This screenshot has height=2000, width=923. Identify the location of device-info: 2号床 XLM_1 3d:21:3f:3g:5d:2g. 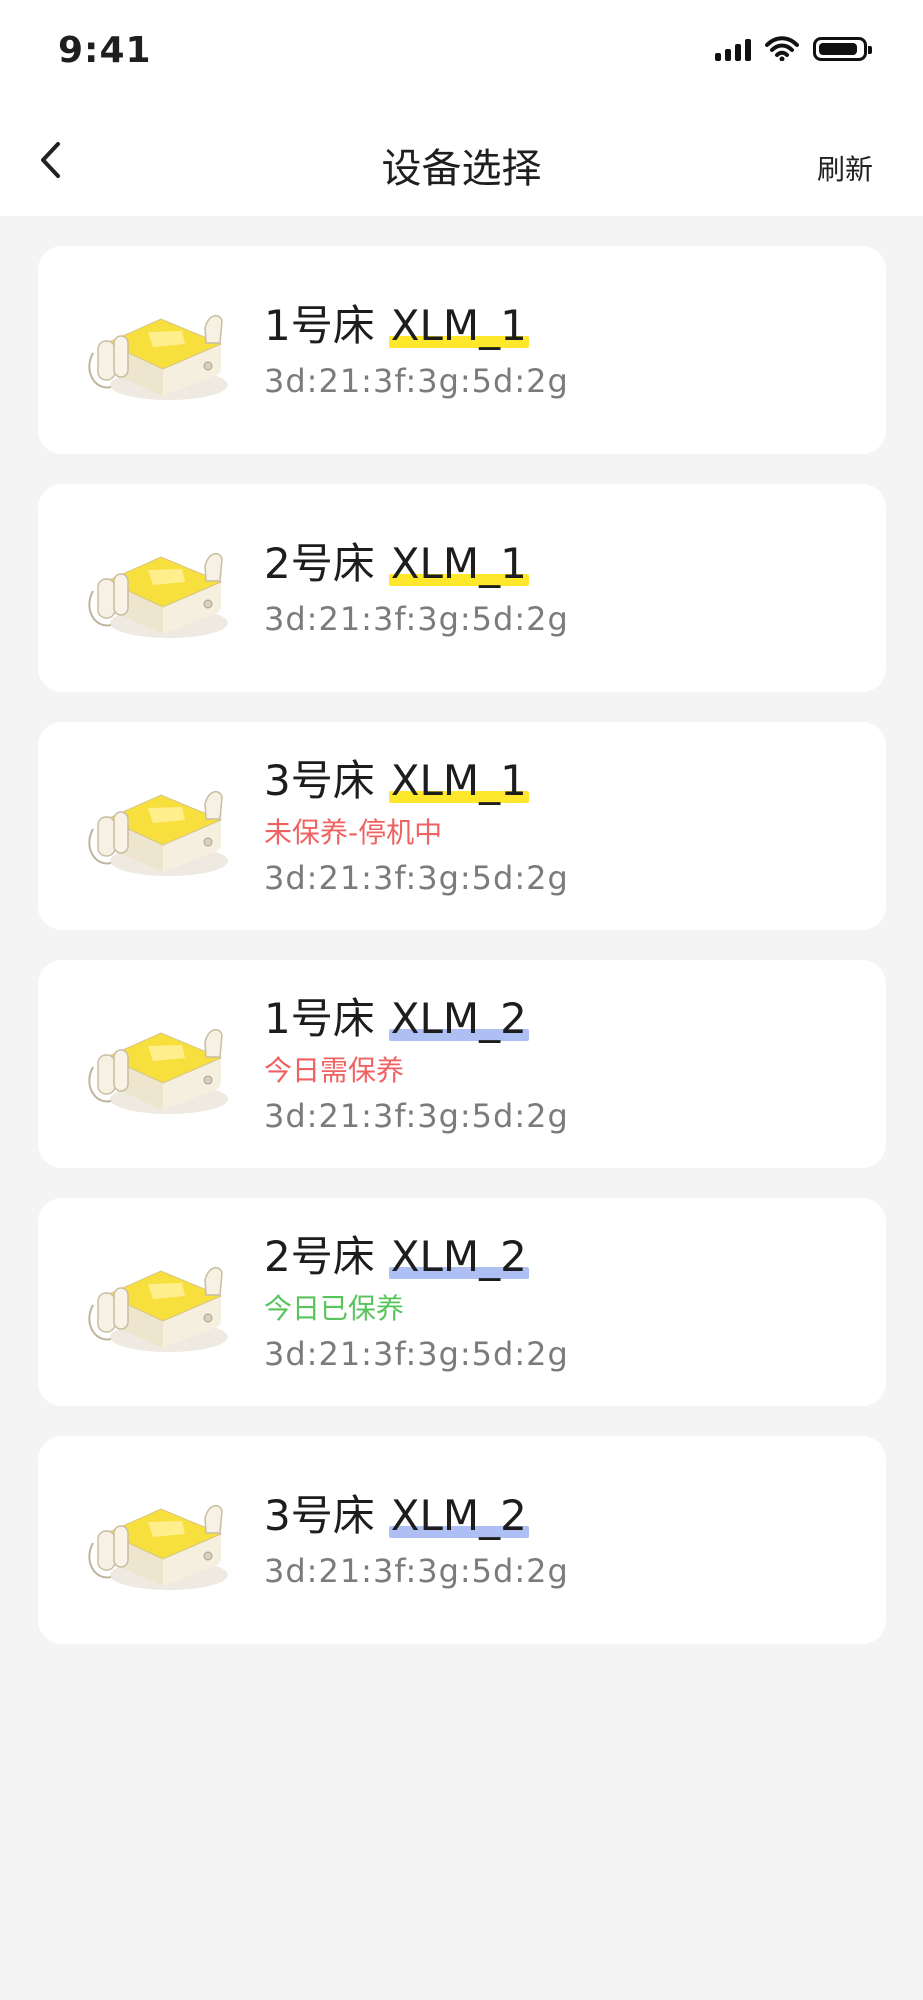
(544, 588).